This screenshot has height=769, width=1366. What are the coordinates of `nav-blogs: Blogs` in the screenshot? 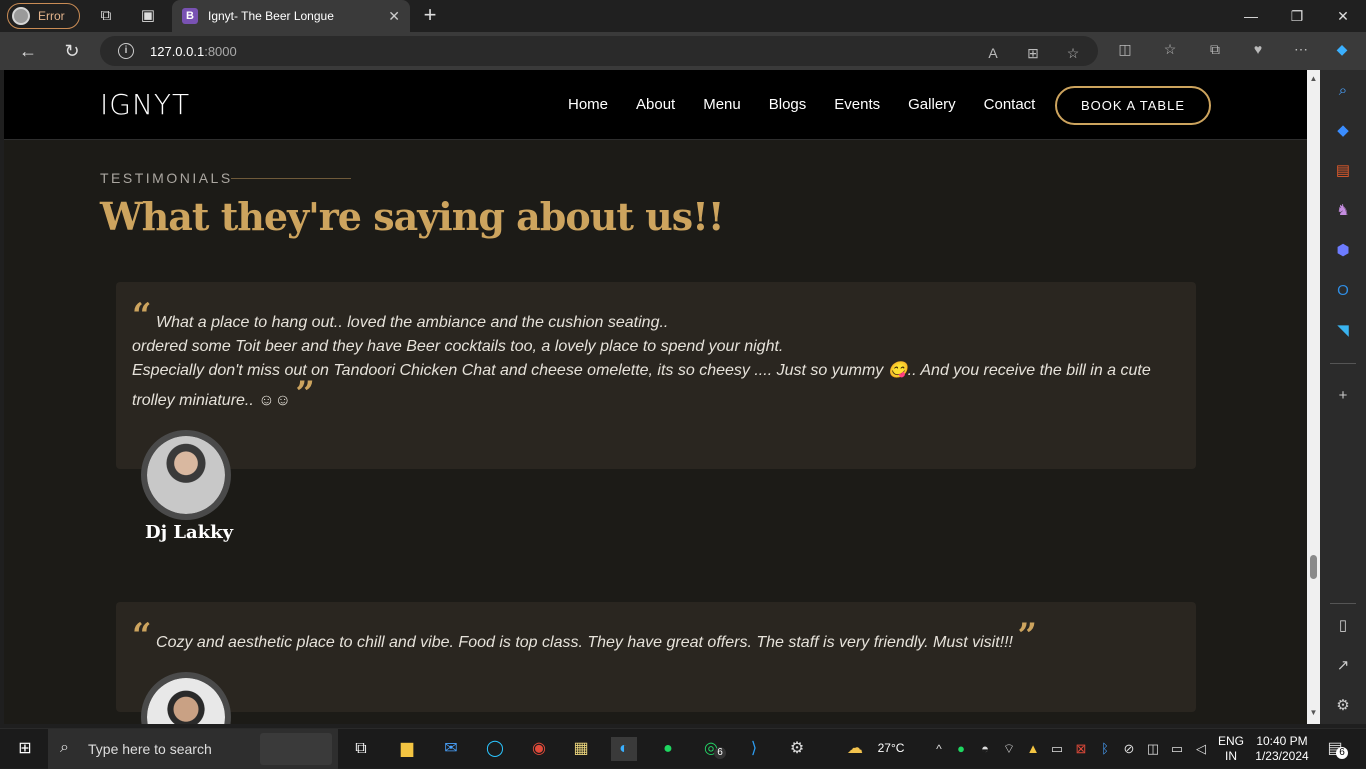 It's located at (788, 104).